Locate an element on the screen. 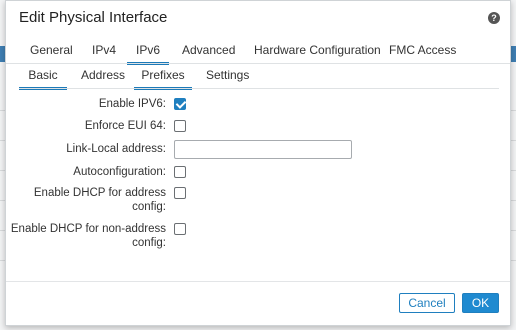 Image resolution: width=516 pixels, height=330 pixels. tab-hardware-configuration: Hardware Configuration is located at coordinates (317, 52).